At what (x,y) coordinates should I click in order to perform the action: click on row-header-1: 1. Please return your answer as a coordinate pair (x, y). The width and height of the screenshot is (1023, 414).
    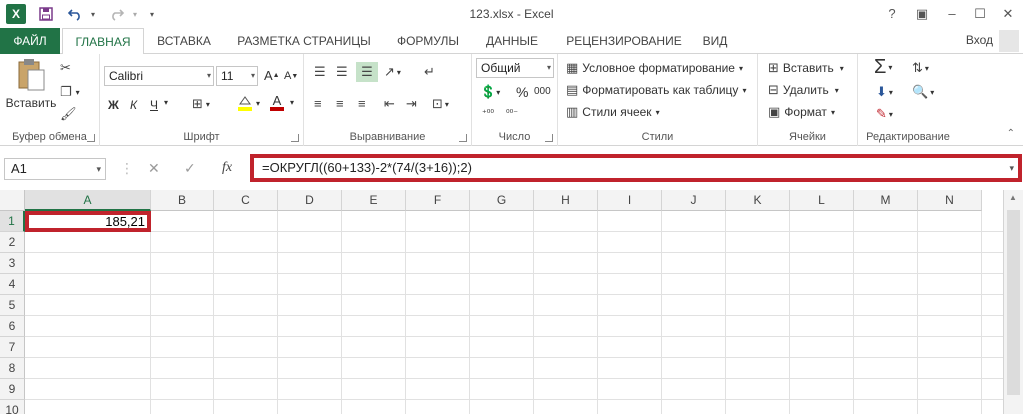
    Looking at the image, I should click on (12, 221).